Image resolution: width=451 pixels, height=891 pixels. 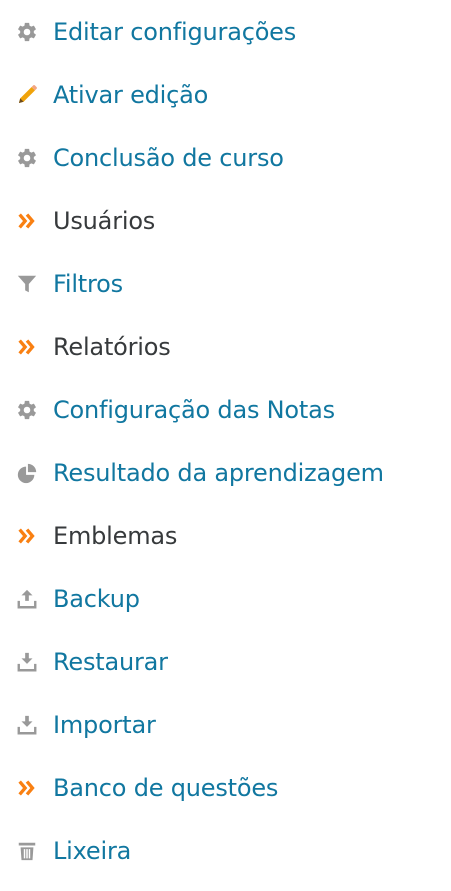 What do you see at coordinates (174, 32) in the screenshot?
I see `menu-item-label: Editar configurações` at bounding box center [174, 32].